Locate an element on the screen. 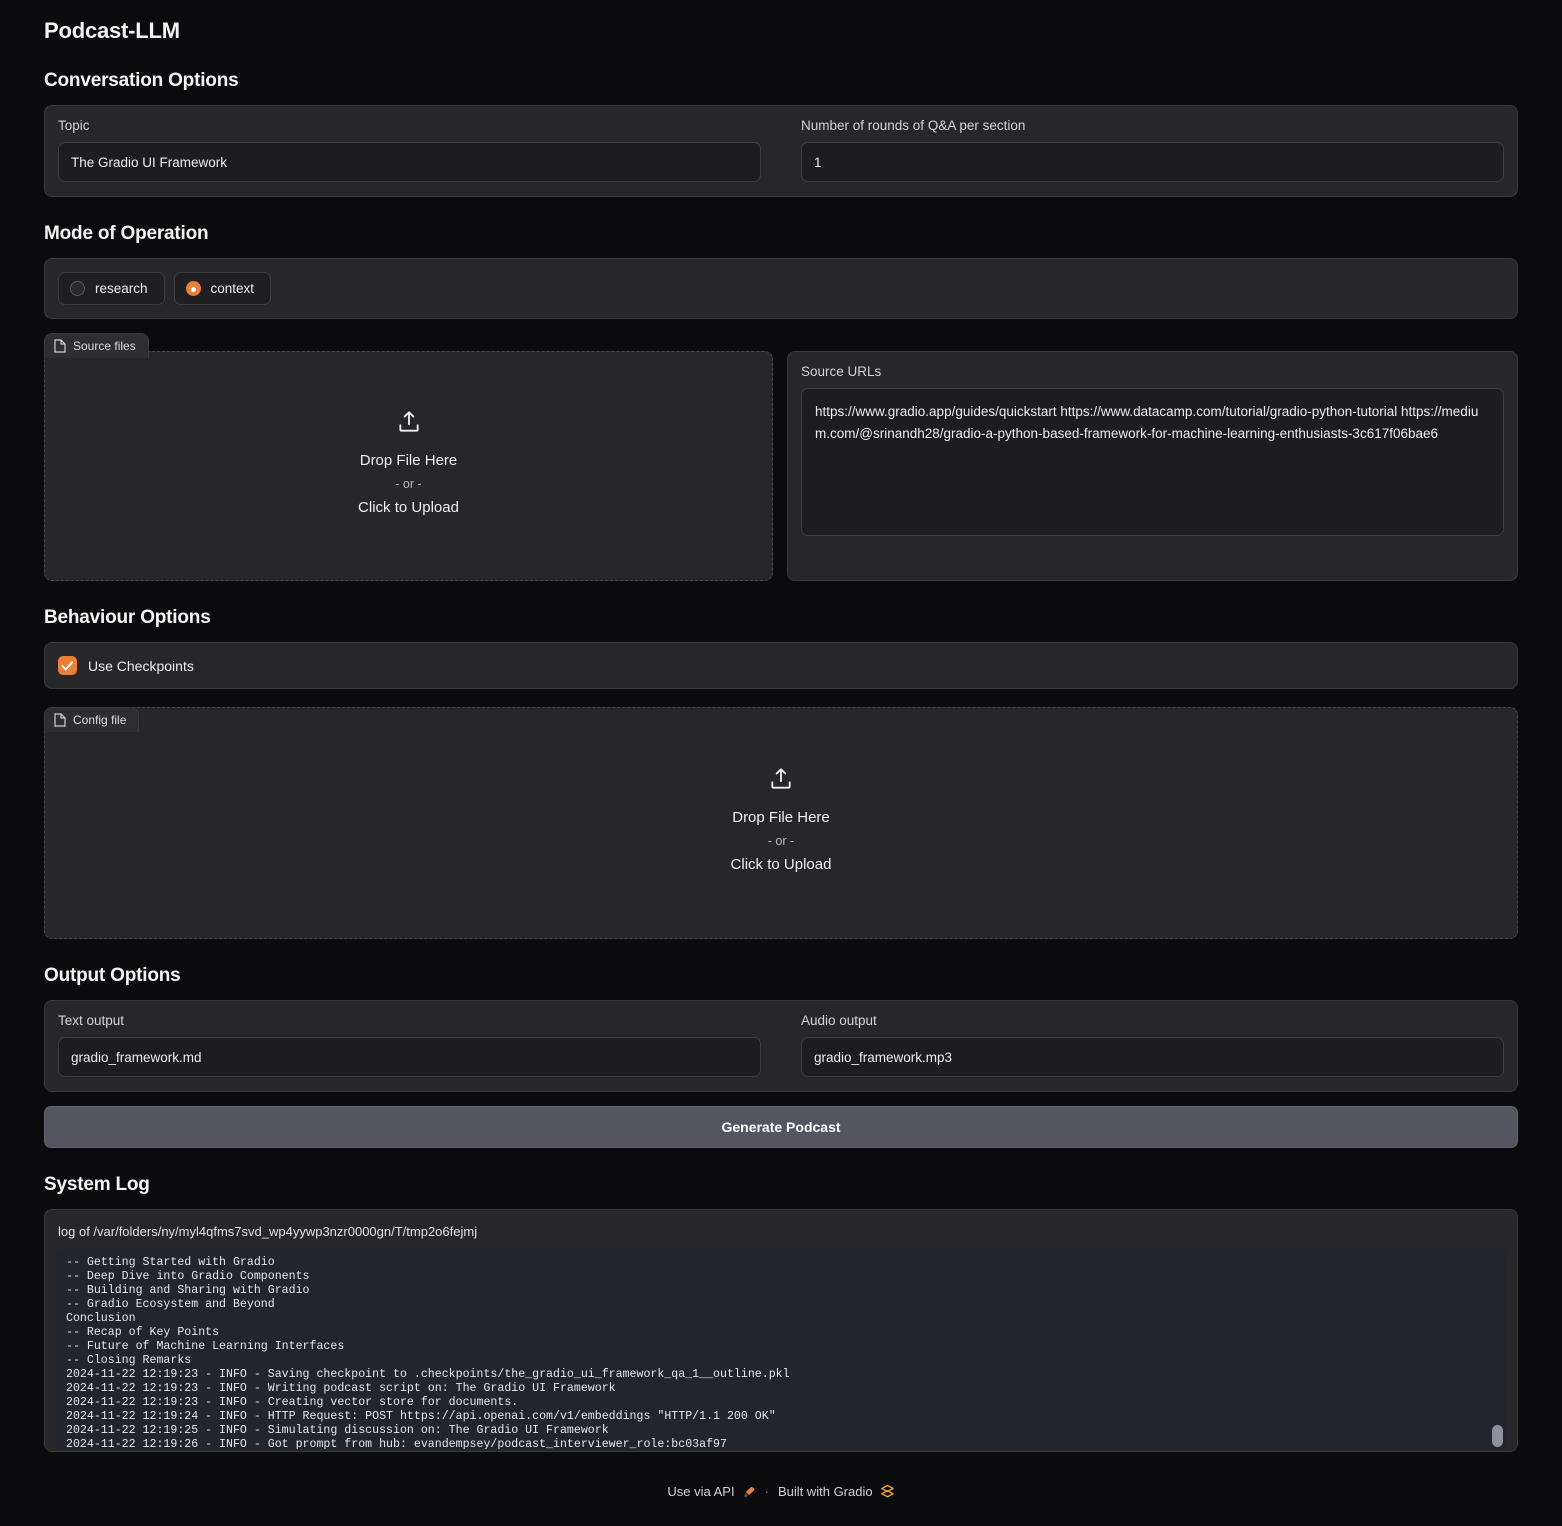 The image size is (1562, 1526). audio-output-input: gradio_framework.mp3 is located at coordinates (1152, 1057).